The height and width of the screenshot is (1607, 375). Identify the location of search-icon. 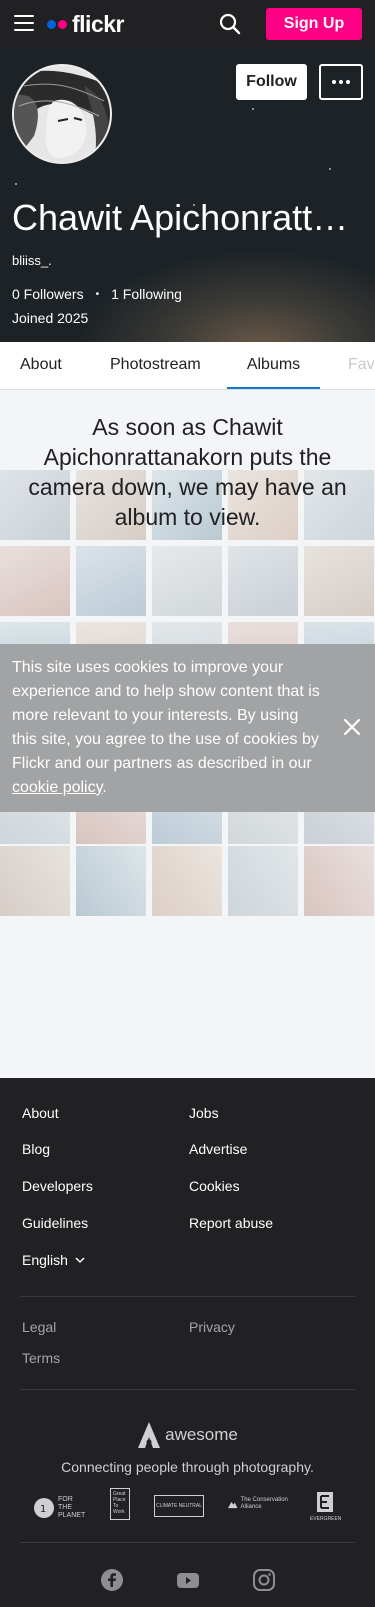
(230, 24).